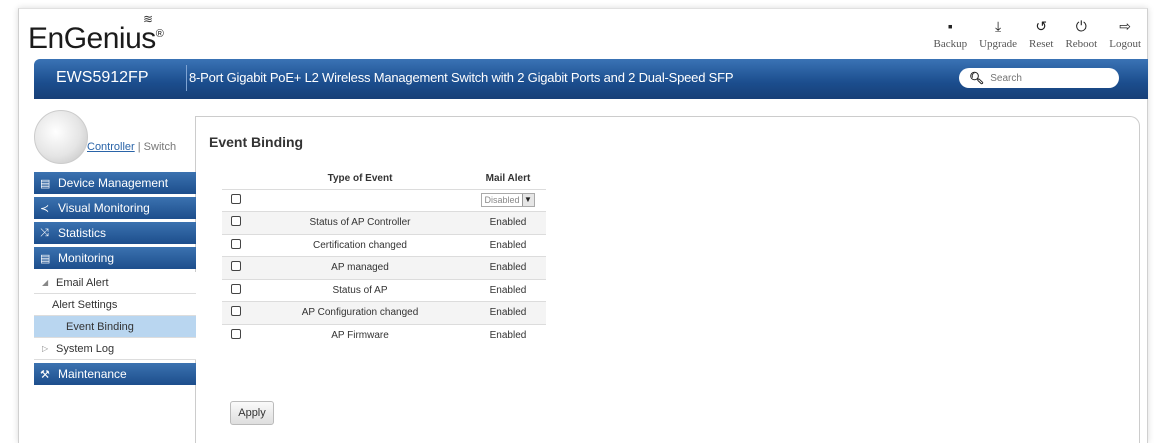 The image size is (1165, 443). Describe the element at coordinates (360, 290) in the screenshot. I see `event-name: Status of AP` at that location.